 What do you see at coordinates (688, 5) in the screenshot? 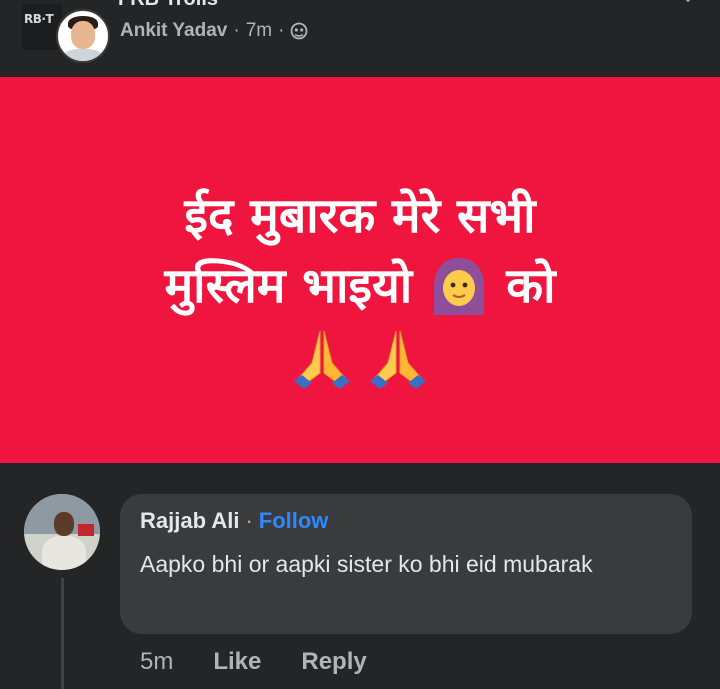
I see `close-icon` at bounding box center [688, 5].